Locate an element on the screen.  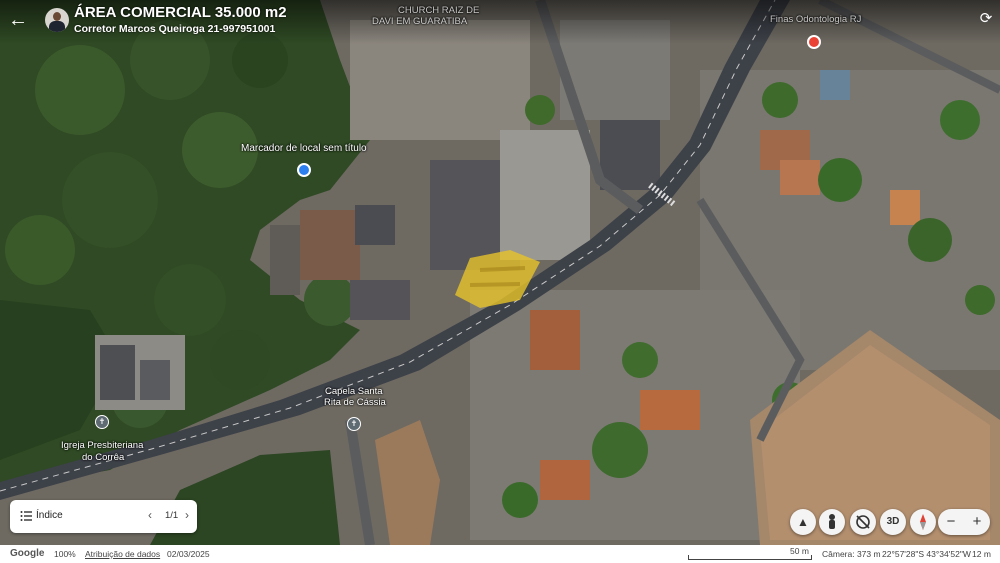
index-label: Índice is located at coordinates (49, 515).